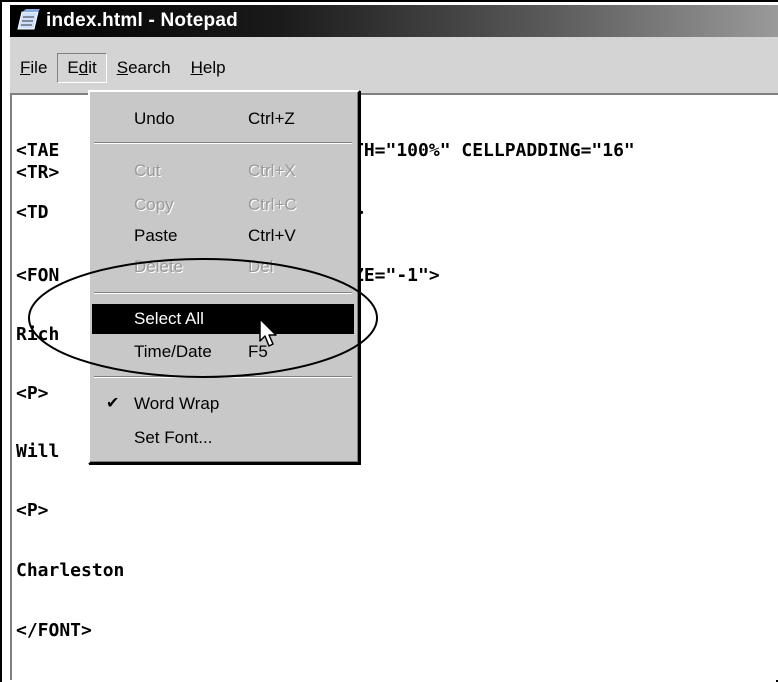 The image size is (778, 682). I want to click on edit-menu-time-date: Time/Date F5, so click(223, 352).